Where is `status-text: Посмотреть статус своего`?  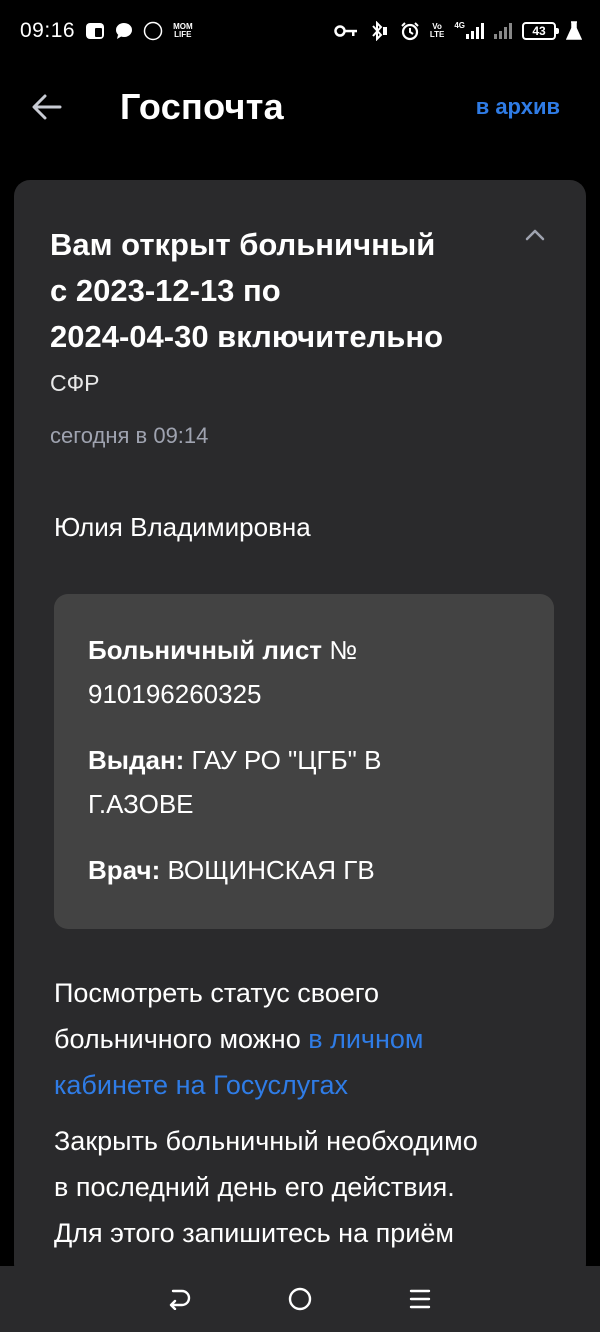 status-text: Посмотреть статус своего is located at coordinates (217, 993).